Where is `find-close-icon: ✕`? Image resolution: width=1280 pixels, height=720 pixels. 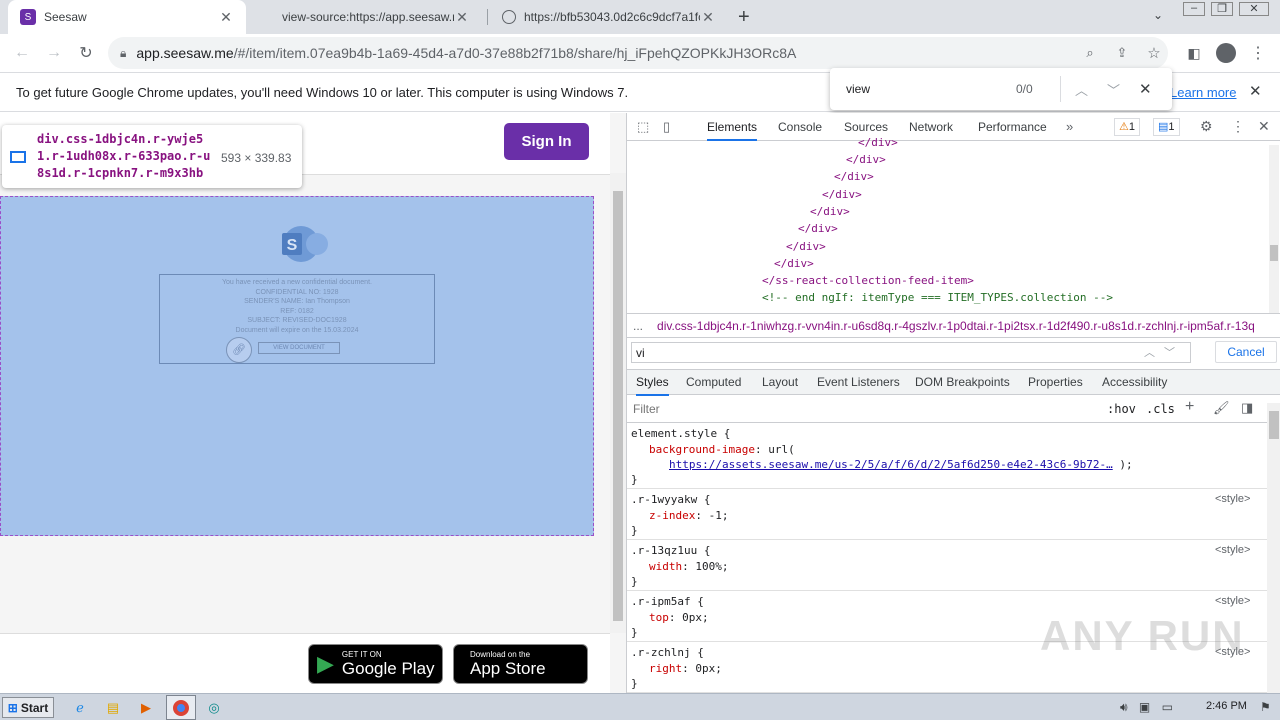
find-close-icon: ✕ is located at coordinates (1149, 89).